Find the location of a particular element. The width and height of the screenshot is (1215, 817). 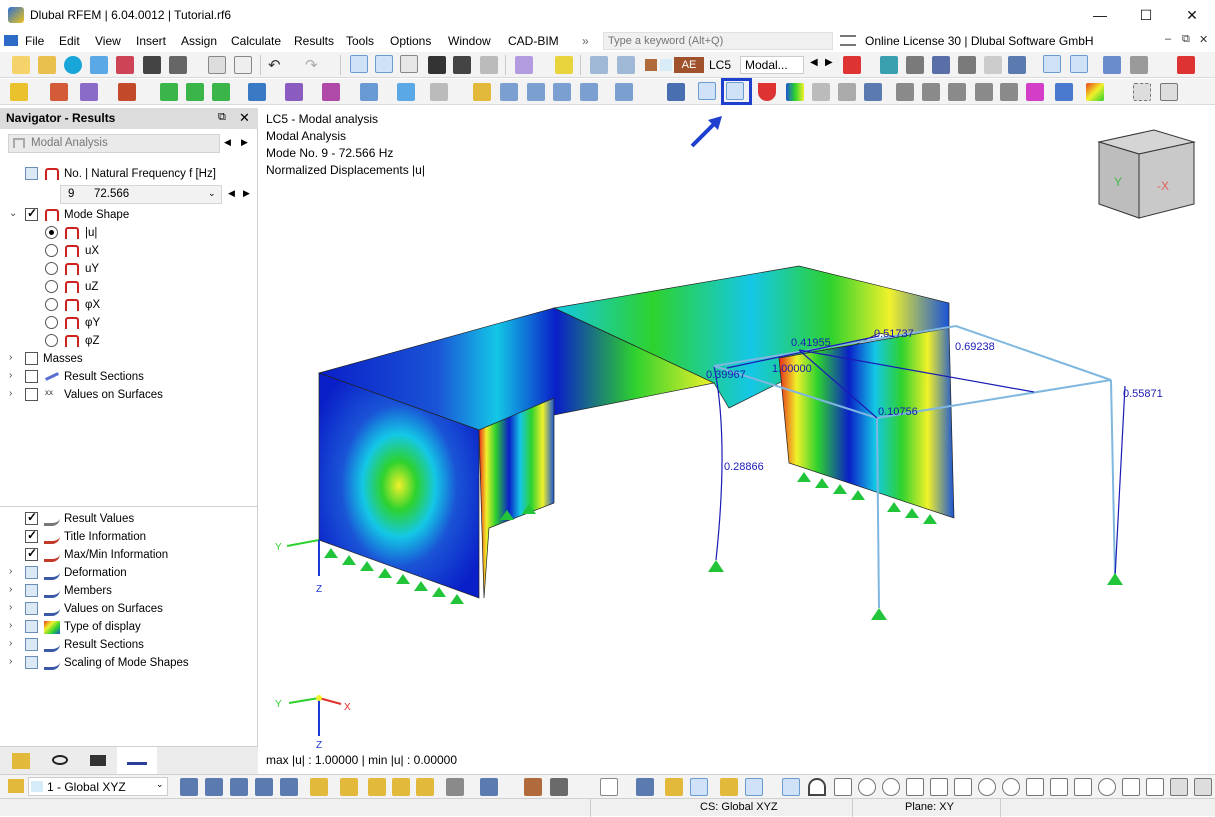

grid-1-icon is located at coordinates (645, 787).